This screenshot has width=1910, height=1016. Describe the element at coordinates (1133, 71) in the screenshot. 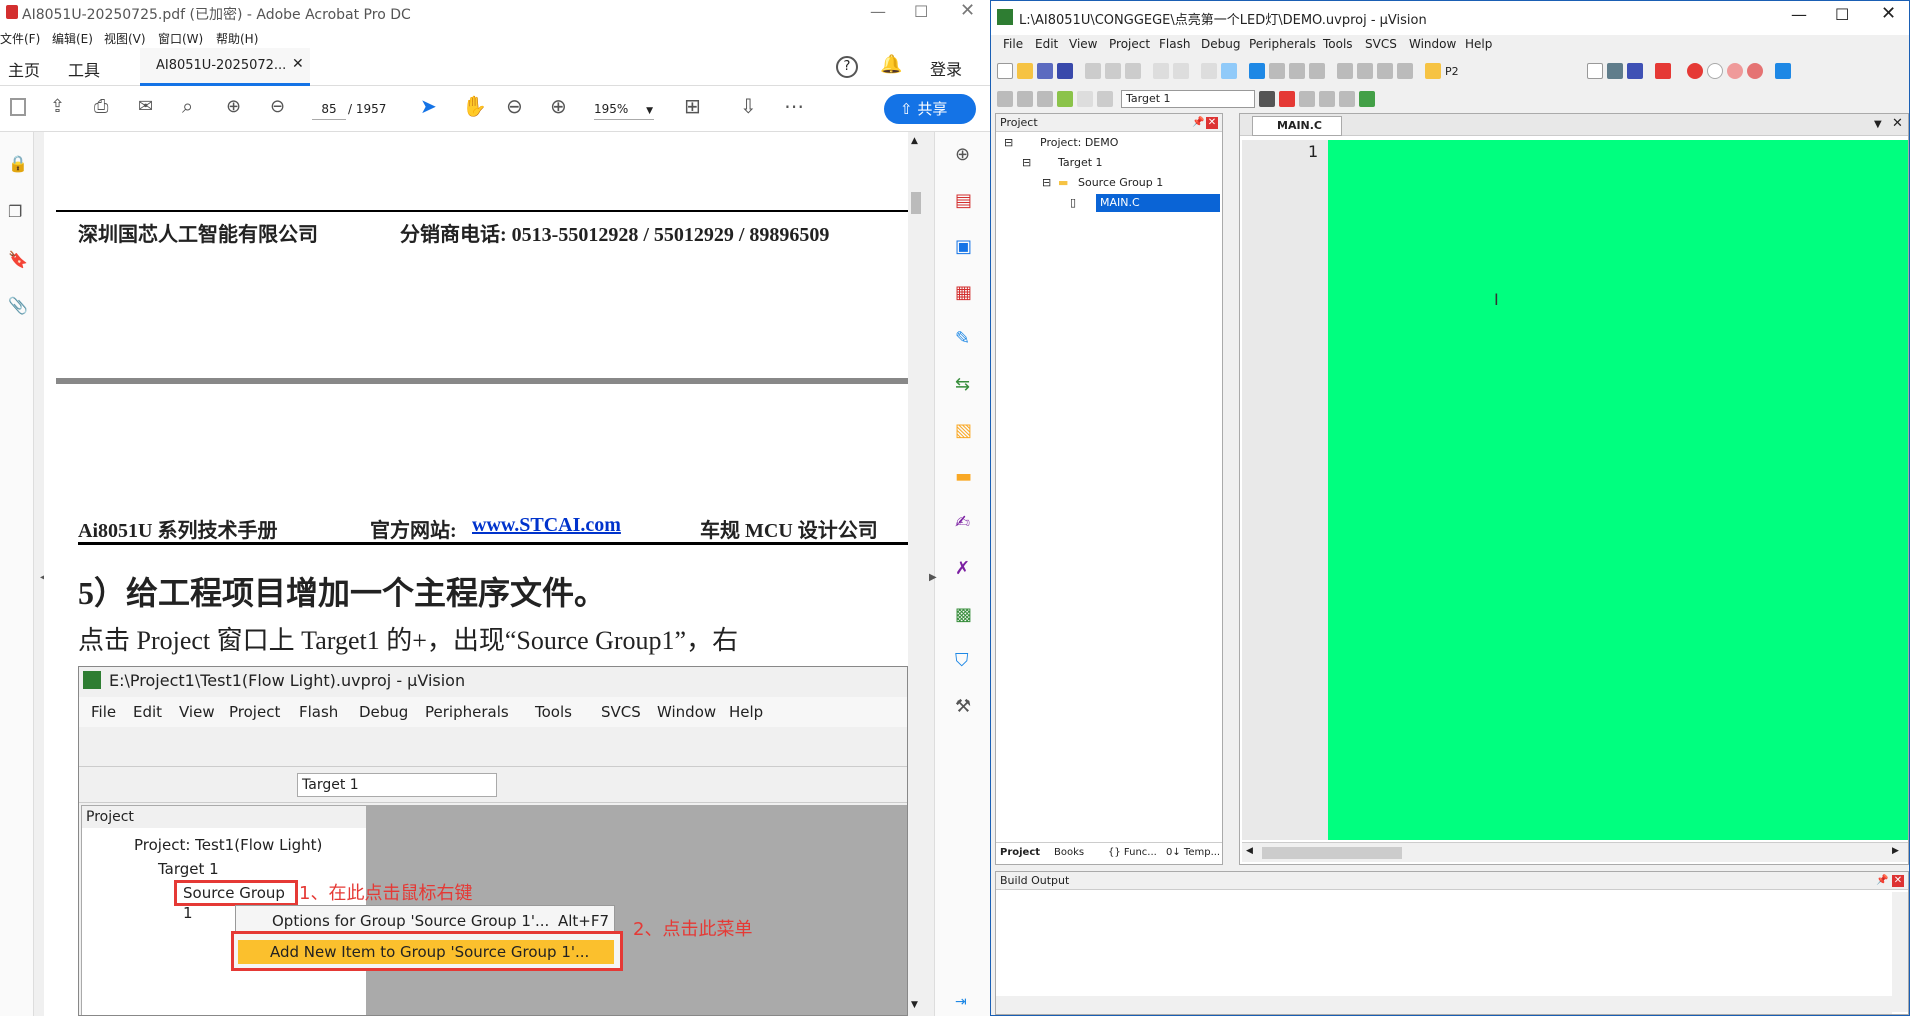

I see `paste-icon` at that location.